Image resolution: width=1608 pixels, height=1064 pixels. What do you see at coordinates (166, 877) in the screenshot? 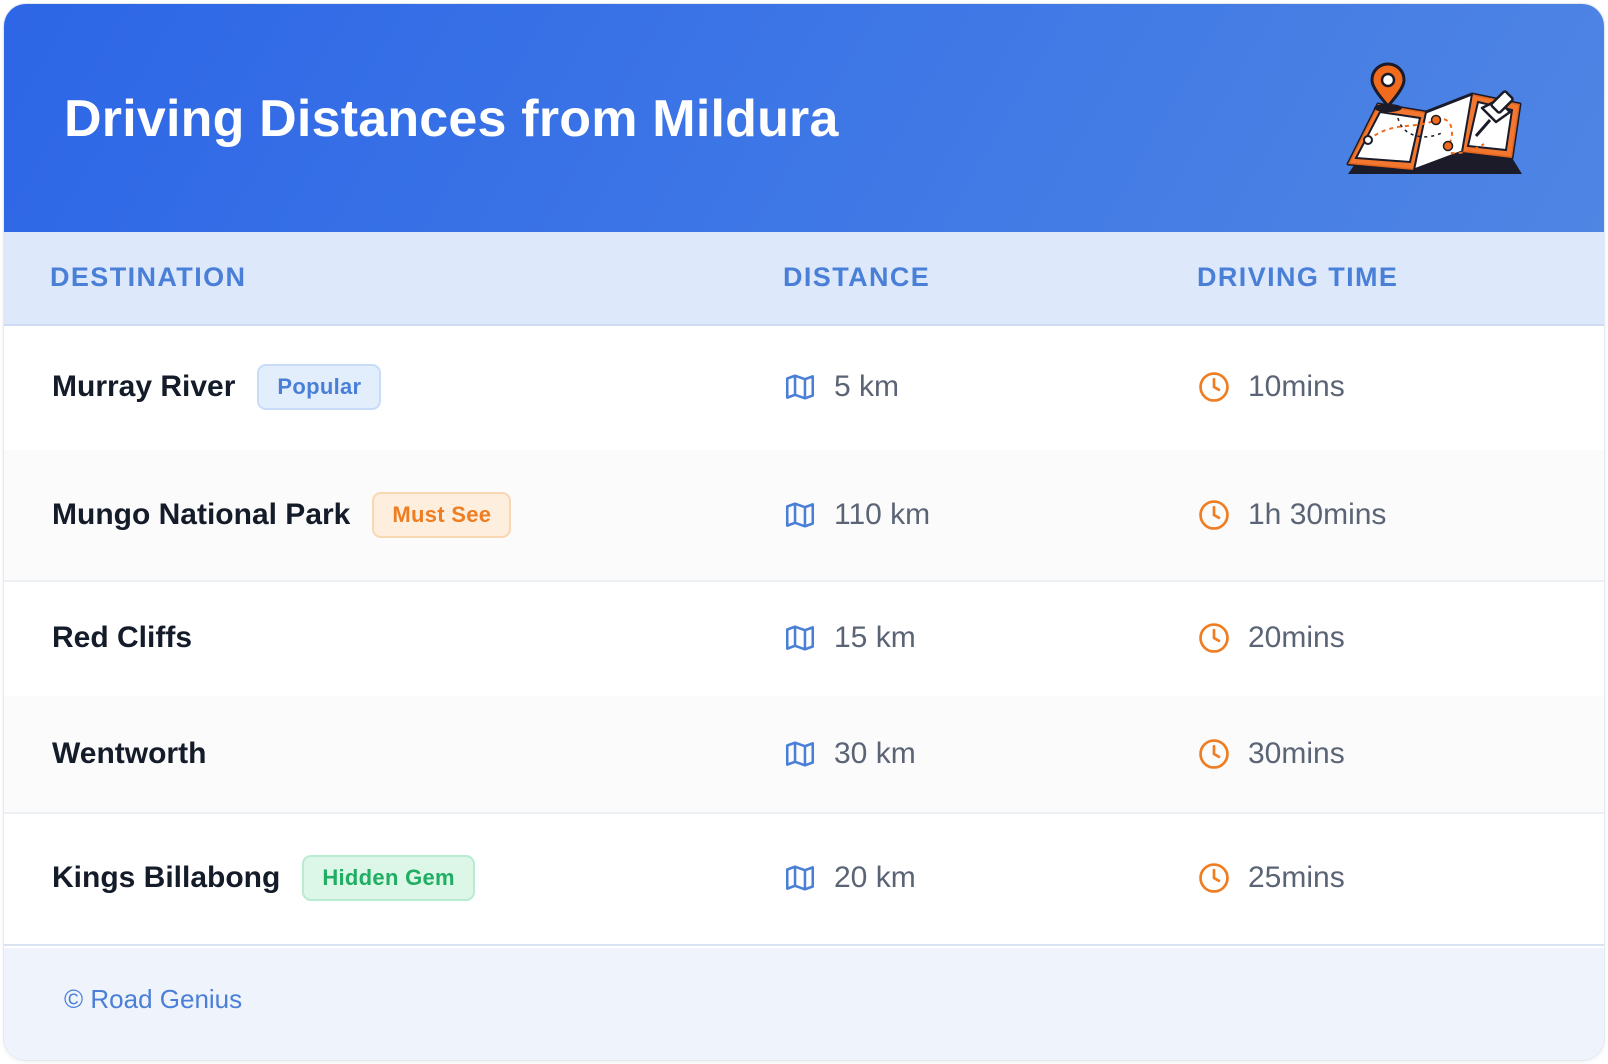
I see `destination-name: Kings Billabong` at bounding box center [166, 877].